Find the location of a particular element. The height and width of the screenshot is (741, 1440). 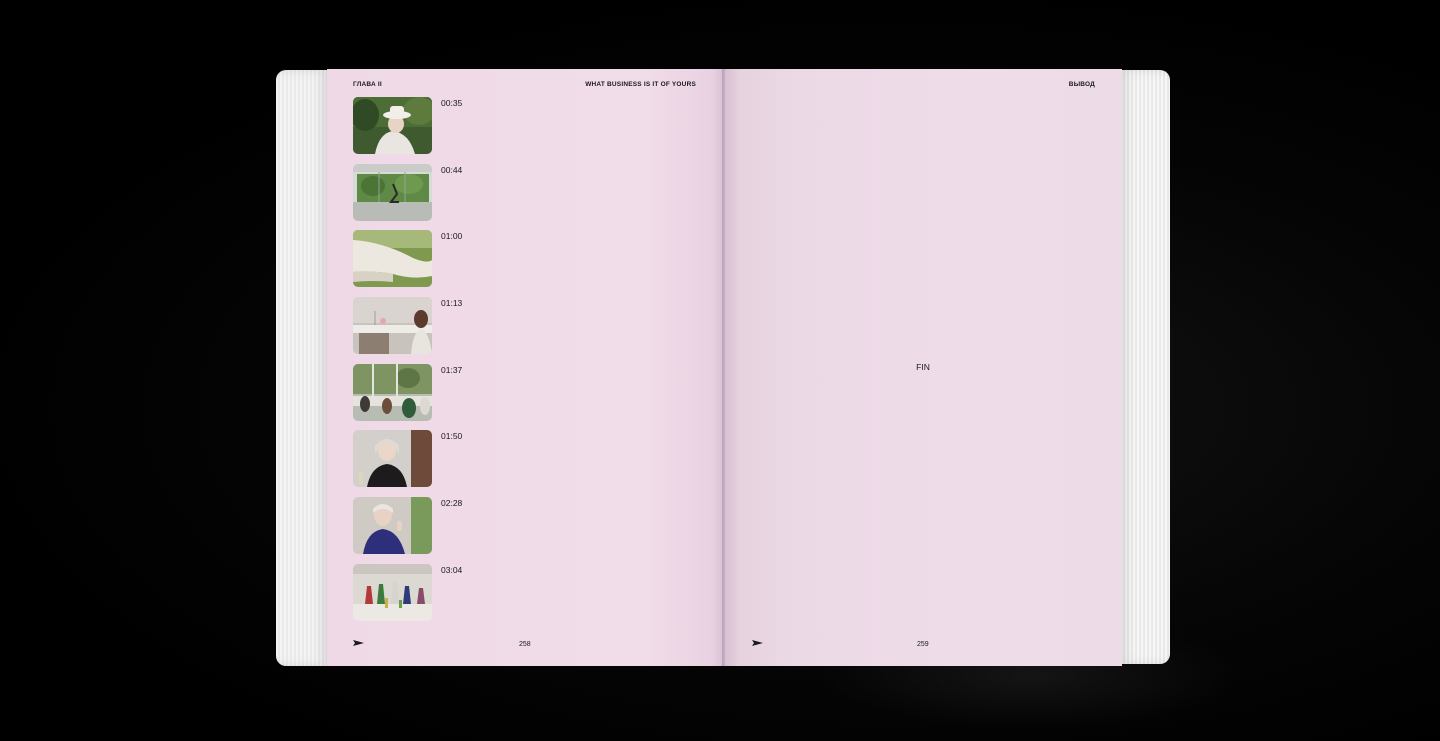

thumb-woman-black-dress-icon is located at coordinates (392, 459).